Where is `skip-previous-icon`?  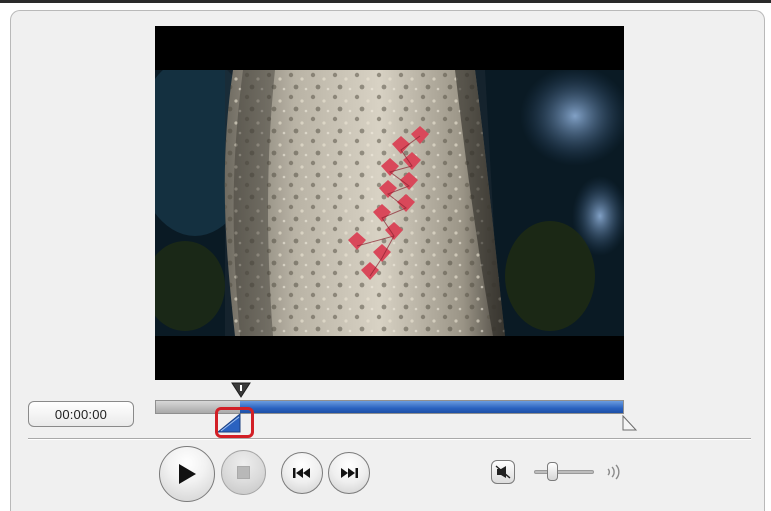
skip-previous-icon is located at coordinates (301, 473).